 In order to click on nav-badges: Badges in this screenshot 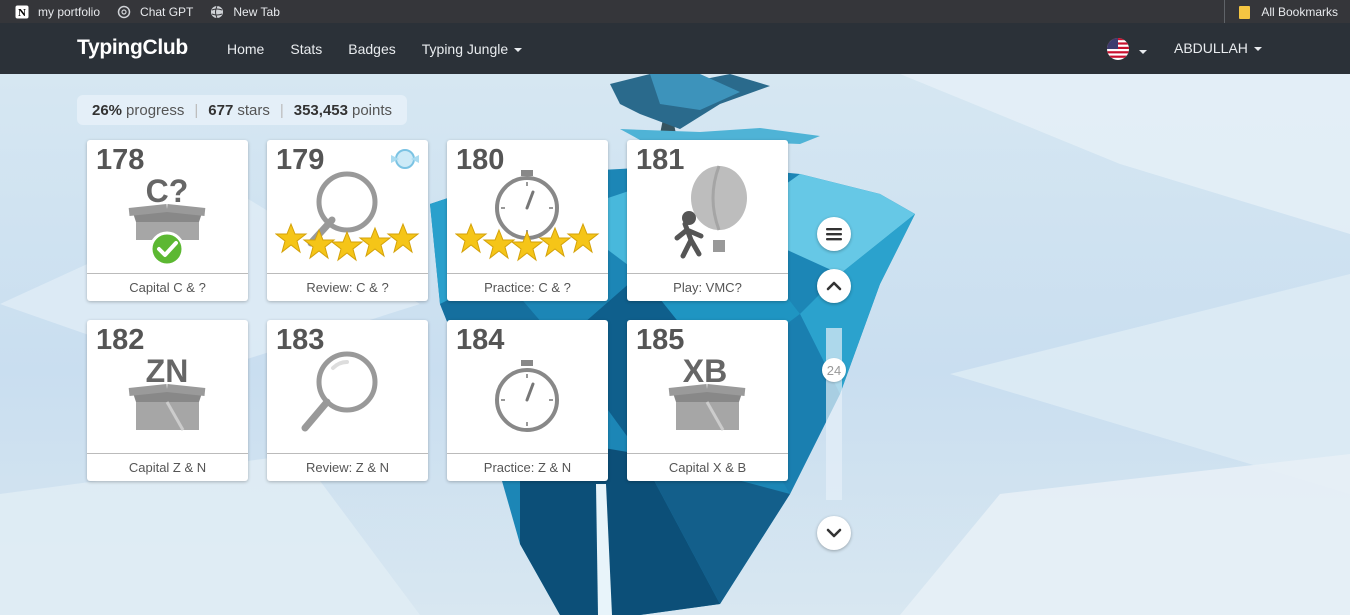, I will do `click(371, 49)`.